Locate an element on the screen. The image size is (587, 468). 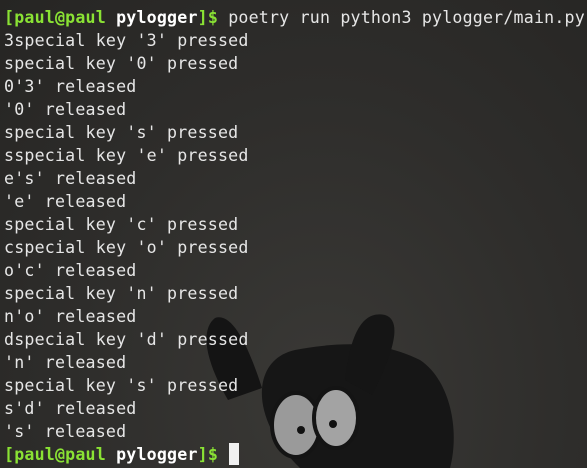
output-line: o'c' released is located at coordinates (70, 270).